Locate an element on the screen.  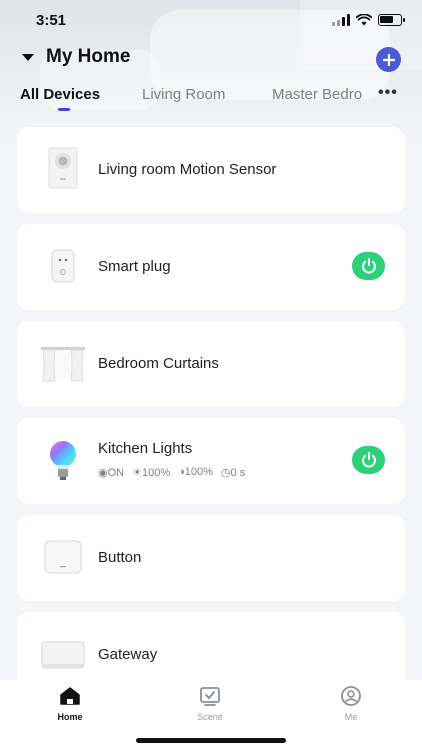
add-device-button is located at coordinates (388, 59).